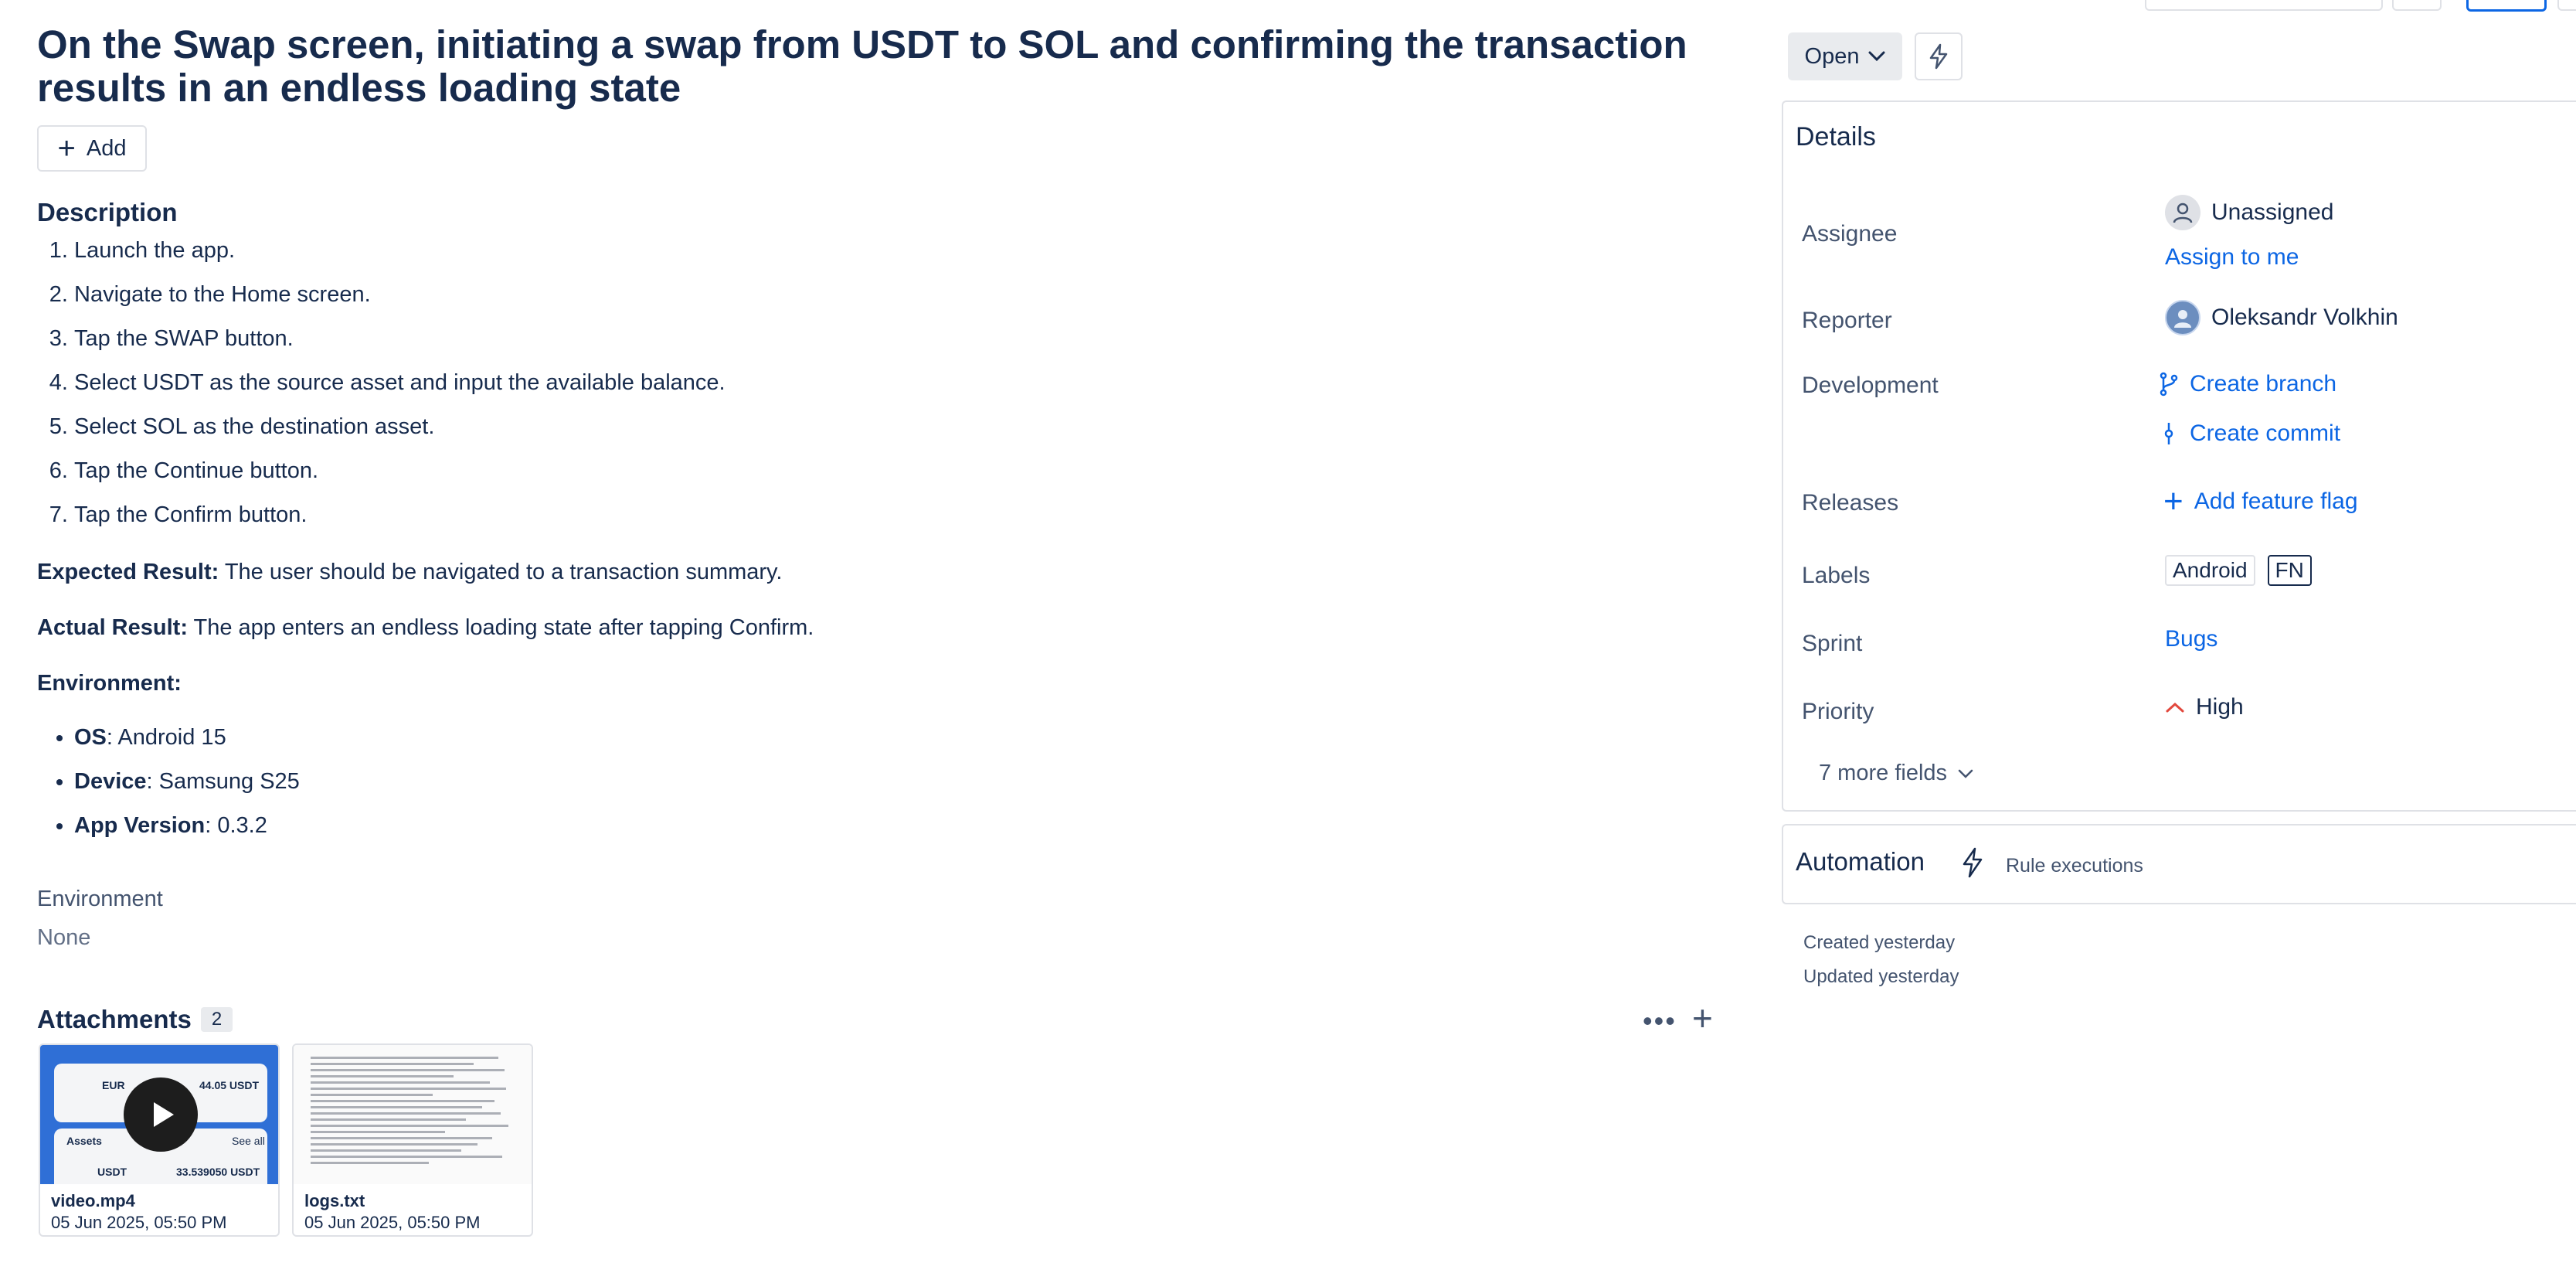 The image size is (2576, 1263). What do you see at coordinates (113, 1085) in the screenshot?
I see `thumbnail-currency: EUR` at bounding box center [113, 1085].